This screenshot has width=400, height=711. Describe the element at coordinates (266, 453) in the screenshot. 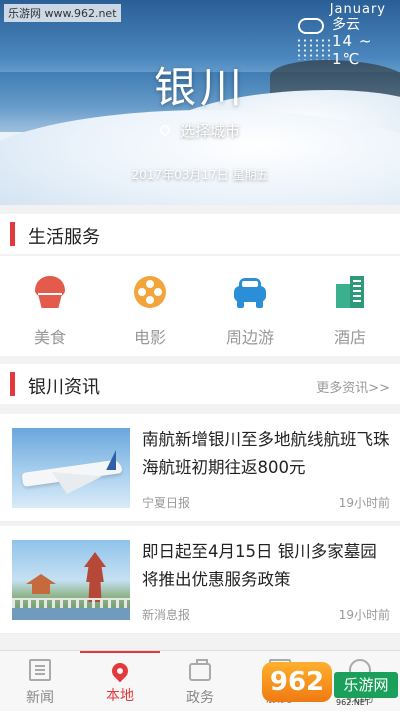

I see `news-headline: 南航新增银川至多地航线航班飞珠海航班初期往返800元` at that location.